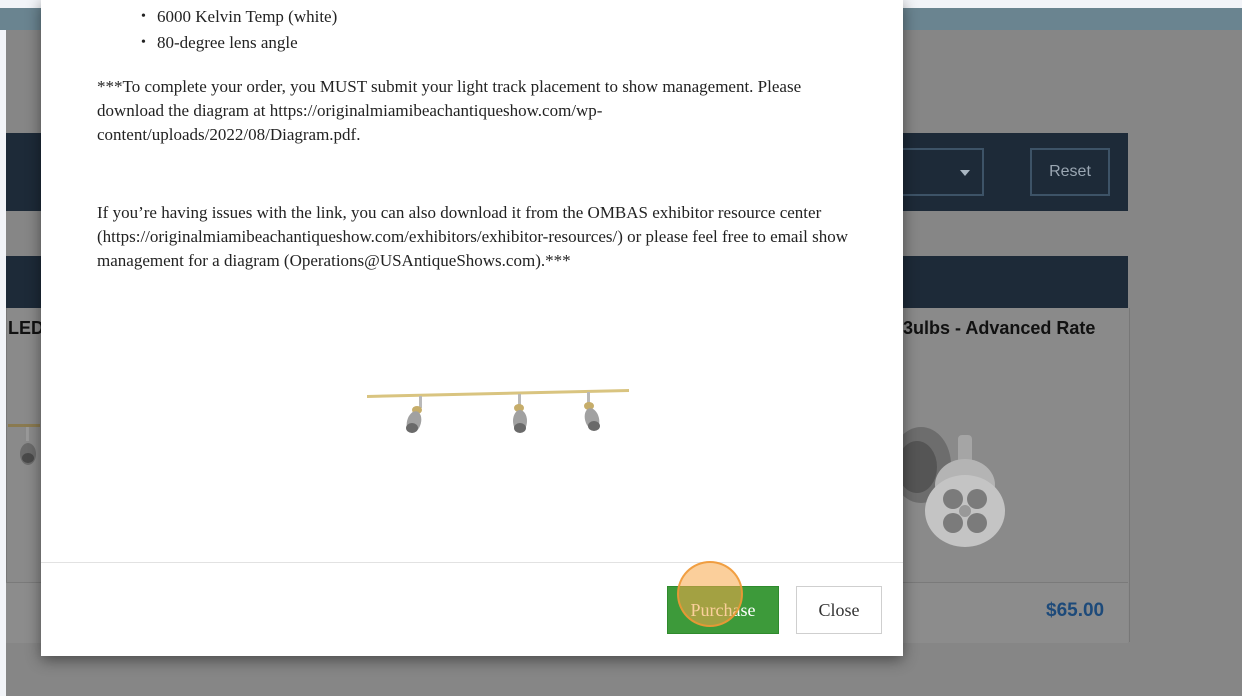 The height and width of the screenshot is (696, 1242). What do you see at coordinates (999, 328) in the screenshot?
I see `product-title-right: 3ulbs - Advanced Rate` at bounding box center [999, 328].